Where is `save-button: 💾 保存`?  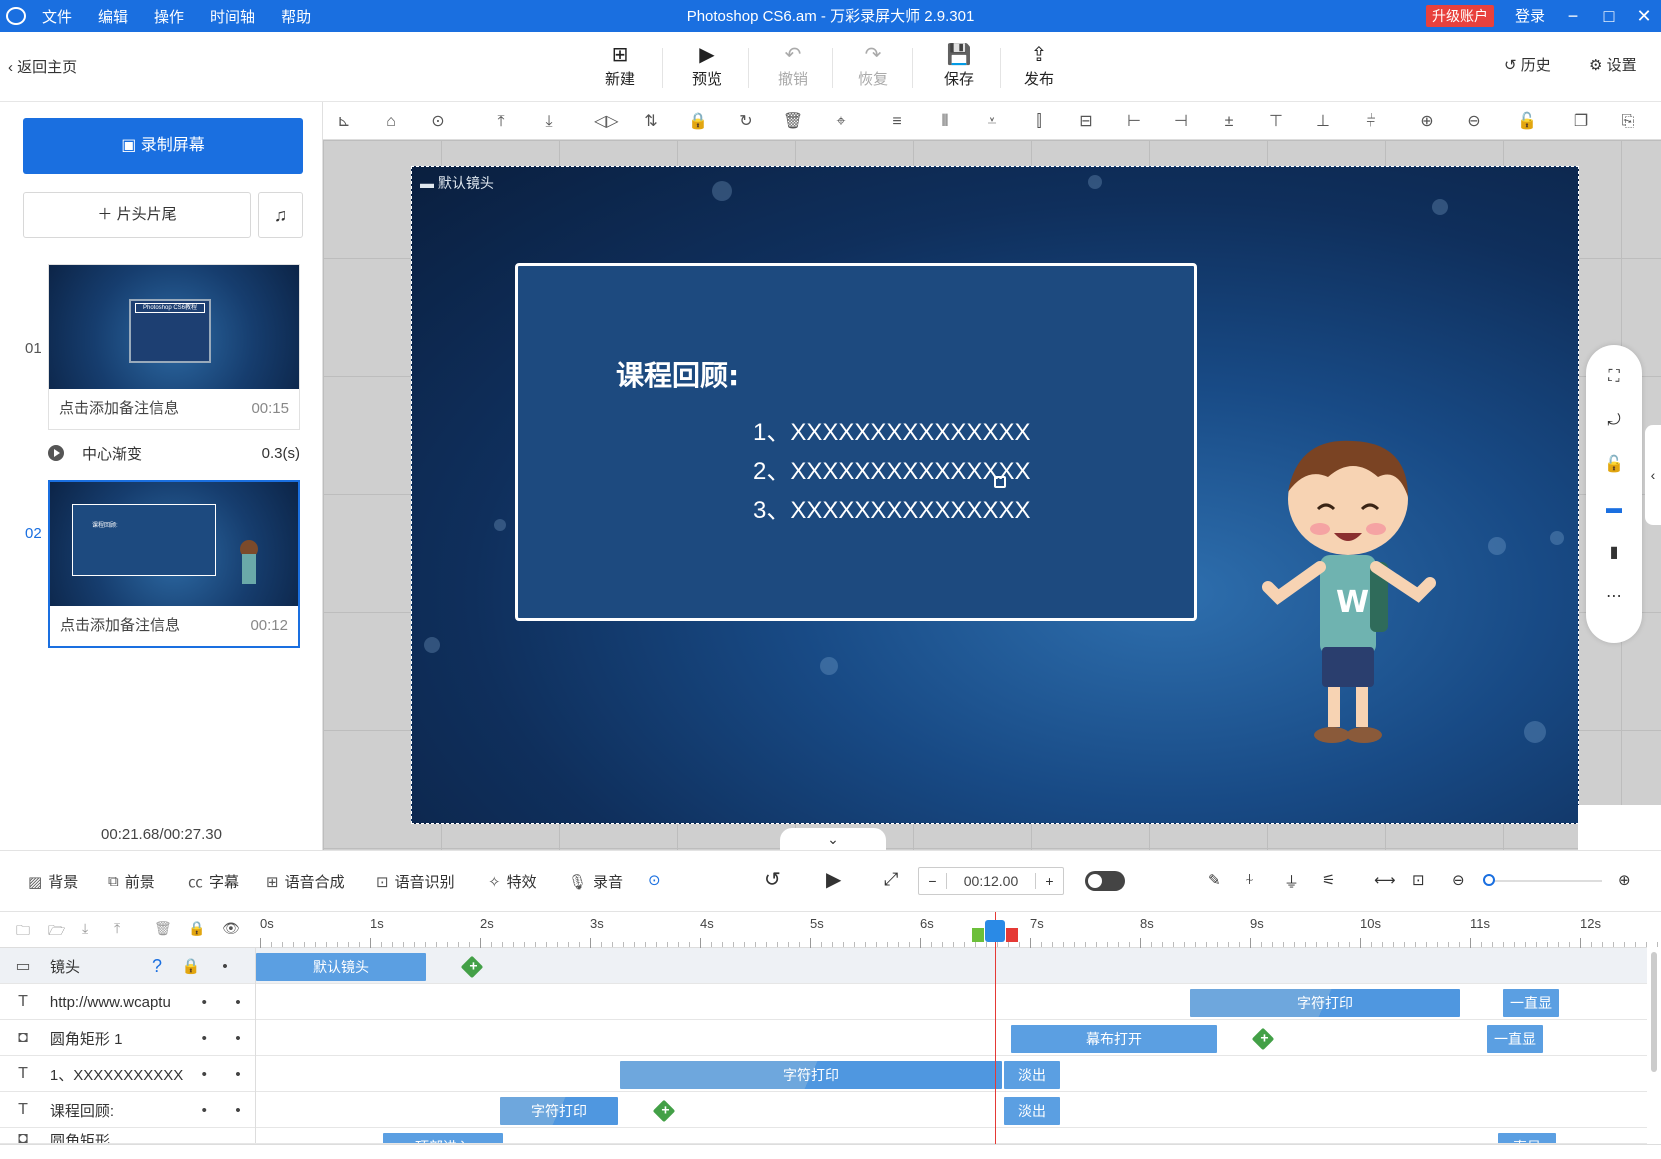
save-button: 💾 保存 is located at coordinates (959, 69).